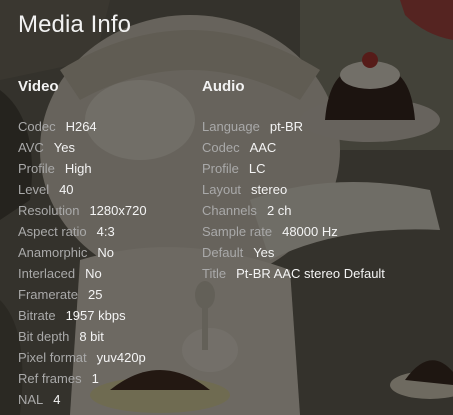 This screenshot has height=415, width=453. I want to click on info-key: Bitrate, so click(37, 315).